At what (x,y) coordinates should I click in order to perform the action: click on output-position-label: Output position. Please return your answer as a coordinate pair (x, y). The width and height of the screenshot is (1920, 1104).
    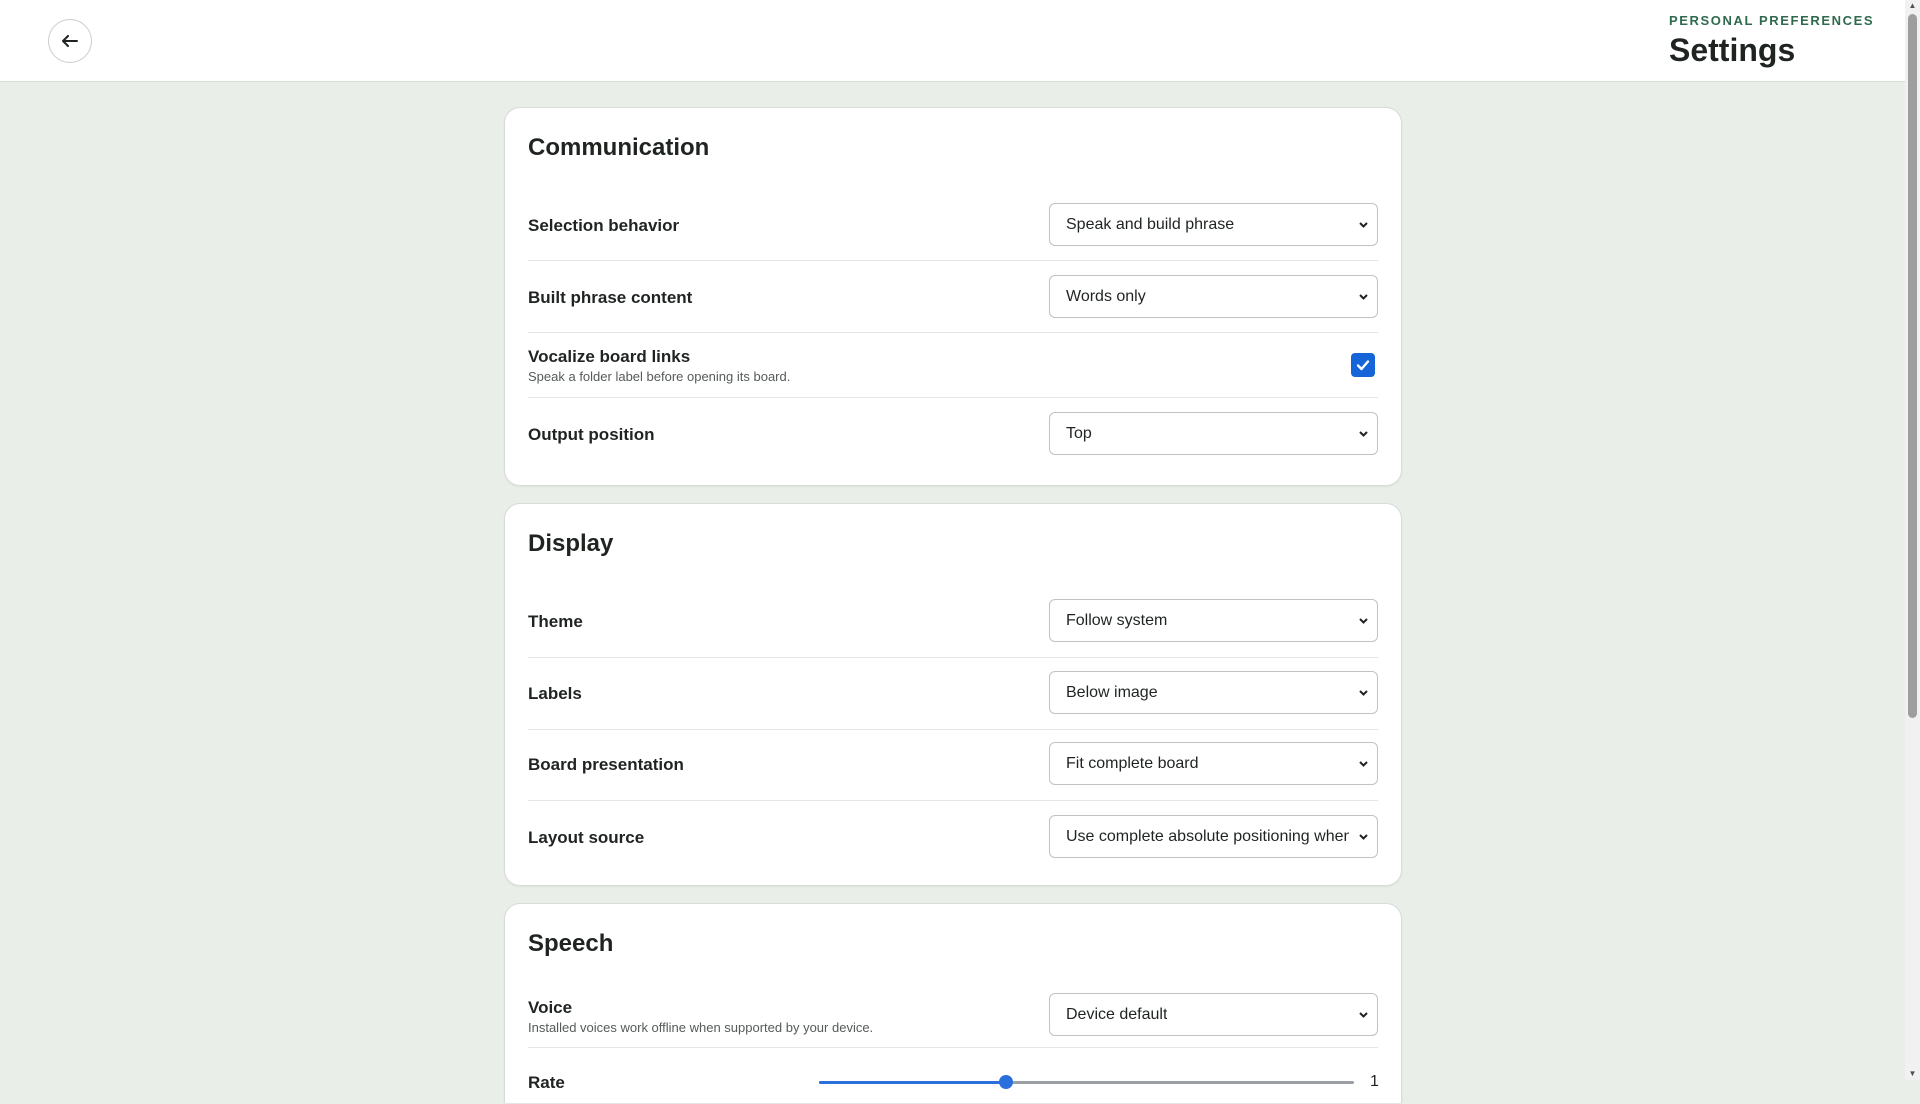
    Looking at the image, I should click on (591, 434).